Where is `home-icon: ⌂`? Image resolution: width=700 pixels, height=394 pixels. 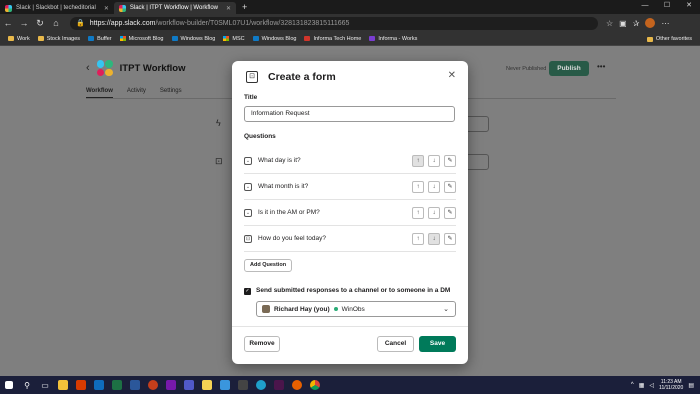
home-icon: ⌂ is located at coordinates (56, 23).